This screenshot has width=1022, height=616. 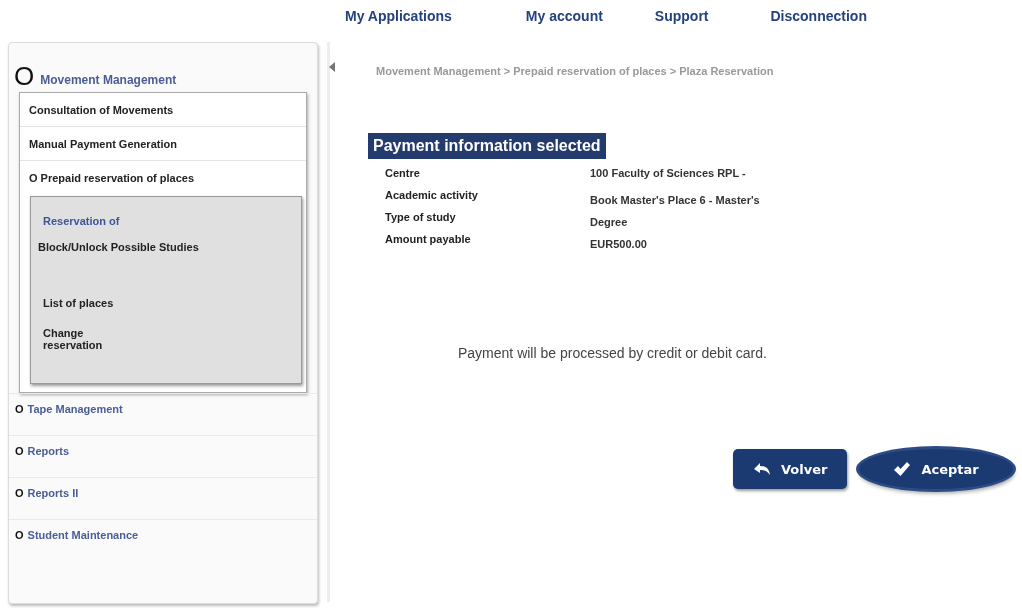 What do you see at coordinates (575, 71) in the screenshot?
I see `breadcrumb: Movement Management > Prepaid reservation of places > Plaza Reservation` at bounding box center [575, 71].